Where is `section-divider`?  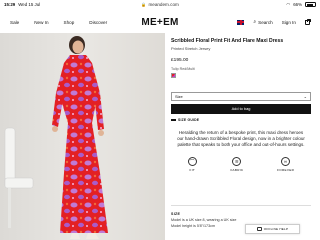 section-divider is located at coordinates (241, 205).